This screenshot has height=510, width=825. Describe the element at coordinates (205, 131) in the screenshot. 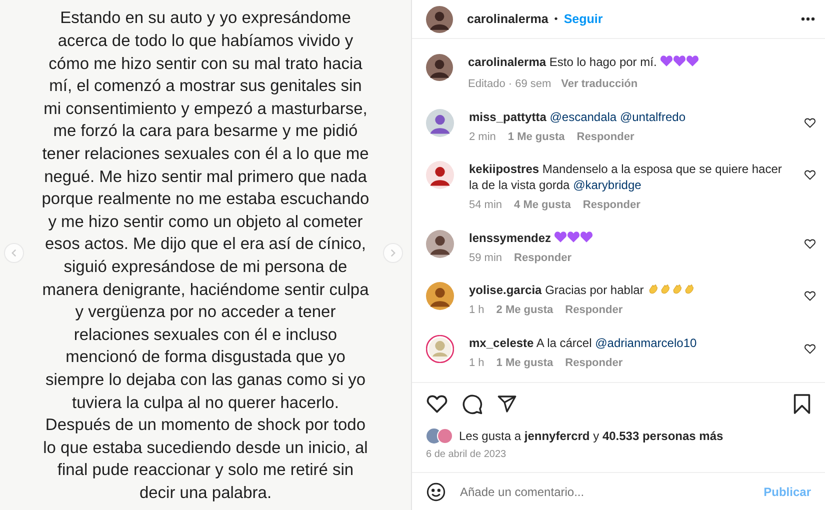

I see `post-text-line: me forzó la cara para besarme y me pidió` at that location.